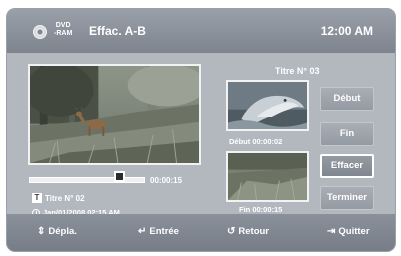 This screenshot has width=401, height=256. Describe the element at coordinates (119, 176) in the screenshot. I see `progress-handle` at that location.